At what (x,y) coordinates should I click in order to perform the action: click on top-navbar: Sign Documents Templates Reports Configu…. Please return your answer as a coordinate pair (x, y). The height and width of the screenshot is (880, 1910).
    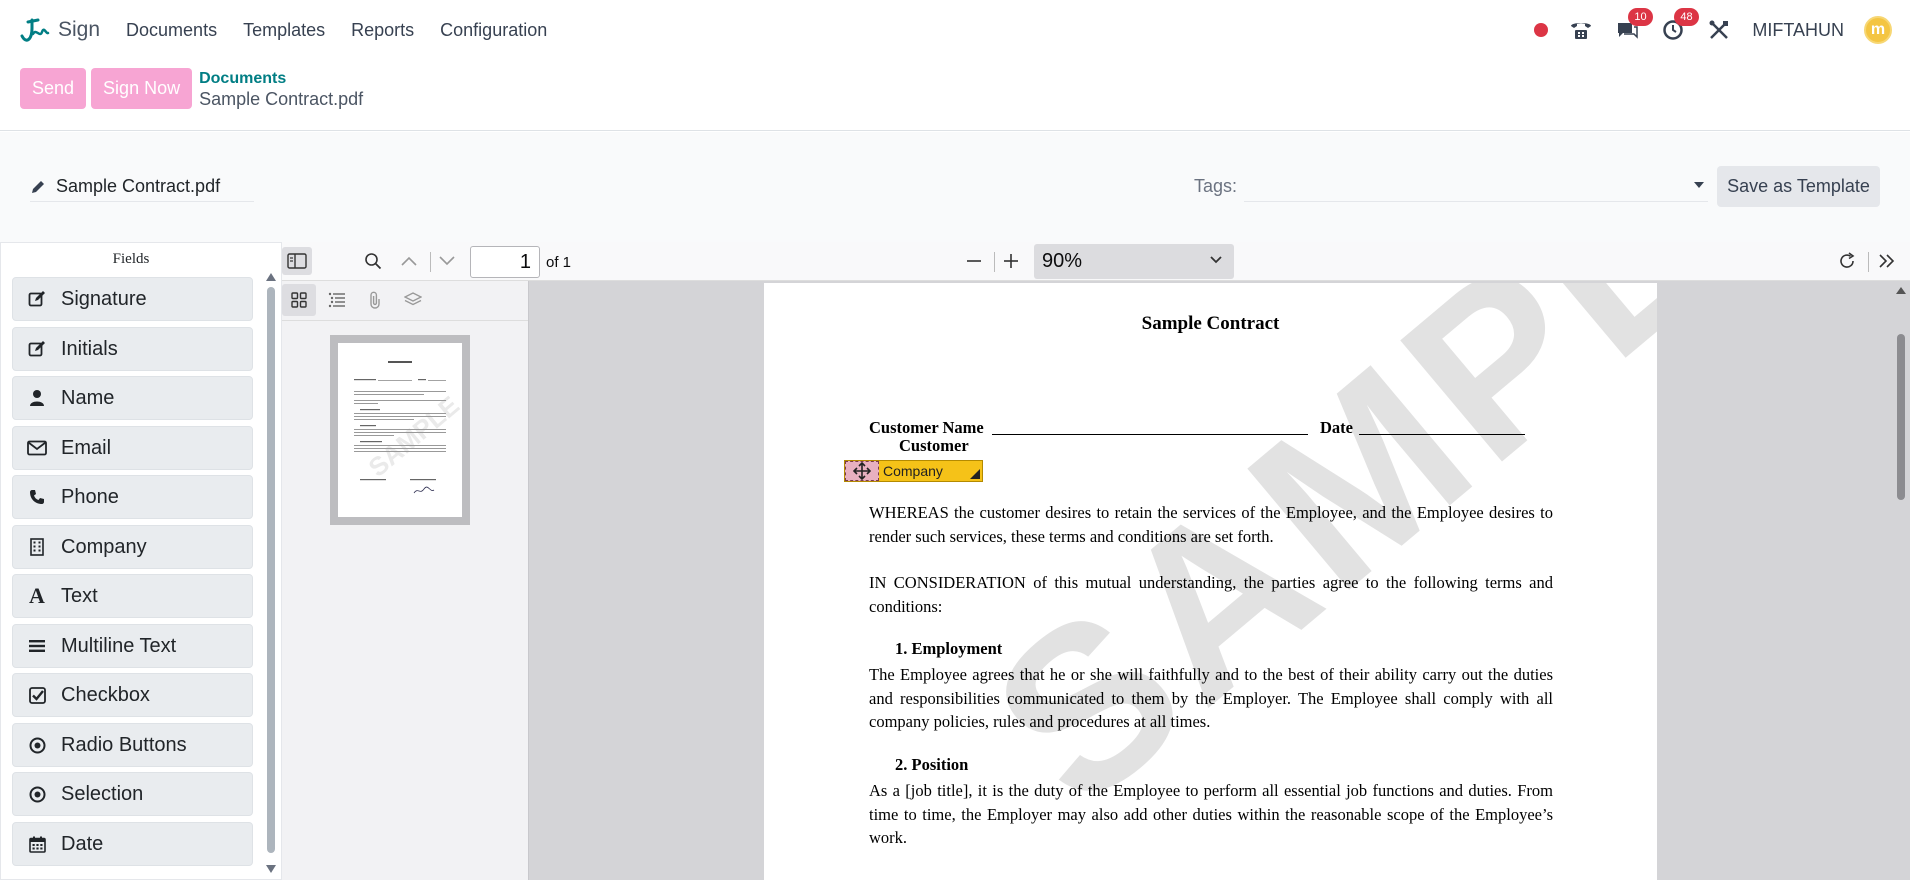
    Looking at the image, I should click on (955, 30).